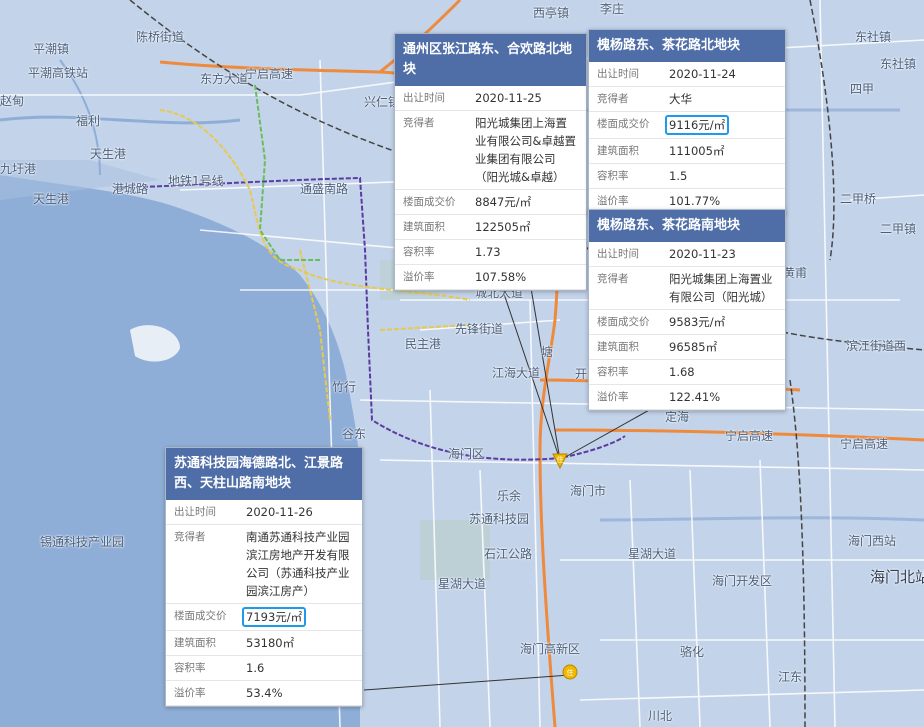 Image resolution: width=924 pixels, height=727 pixels. What do you see at coordinates (516, 373) in the screenshot?
I see `place-label: 江海大道` at bounding box center [516, 373].